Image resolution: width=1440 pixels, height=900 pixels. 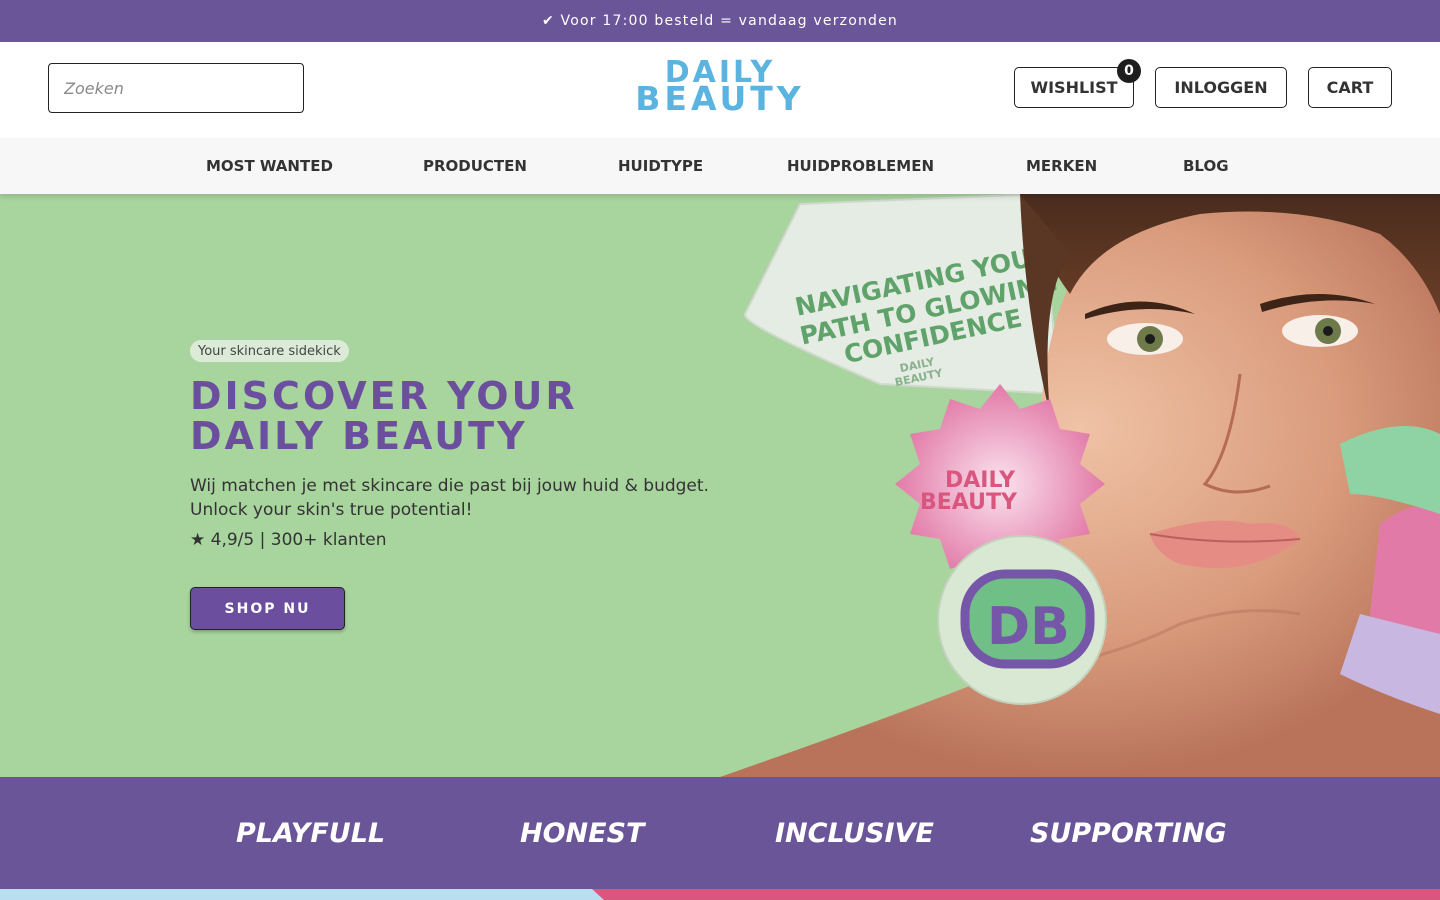 What do you see at coordinates (860, 166) in the screenshot?
I see `nav-item-huidproblemen: HUIDPROBLEMEN` at bounding box center [860, 166].